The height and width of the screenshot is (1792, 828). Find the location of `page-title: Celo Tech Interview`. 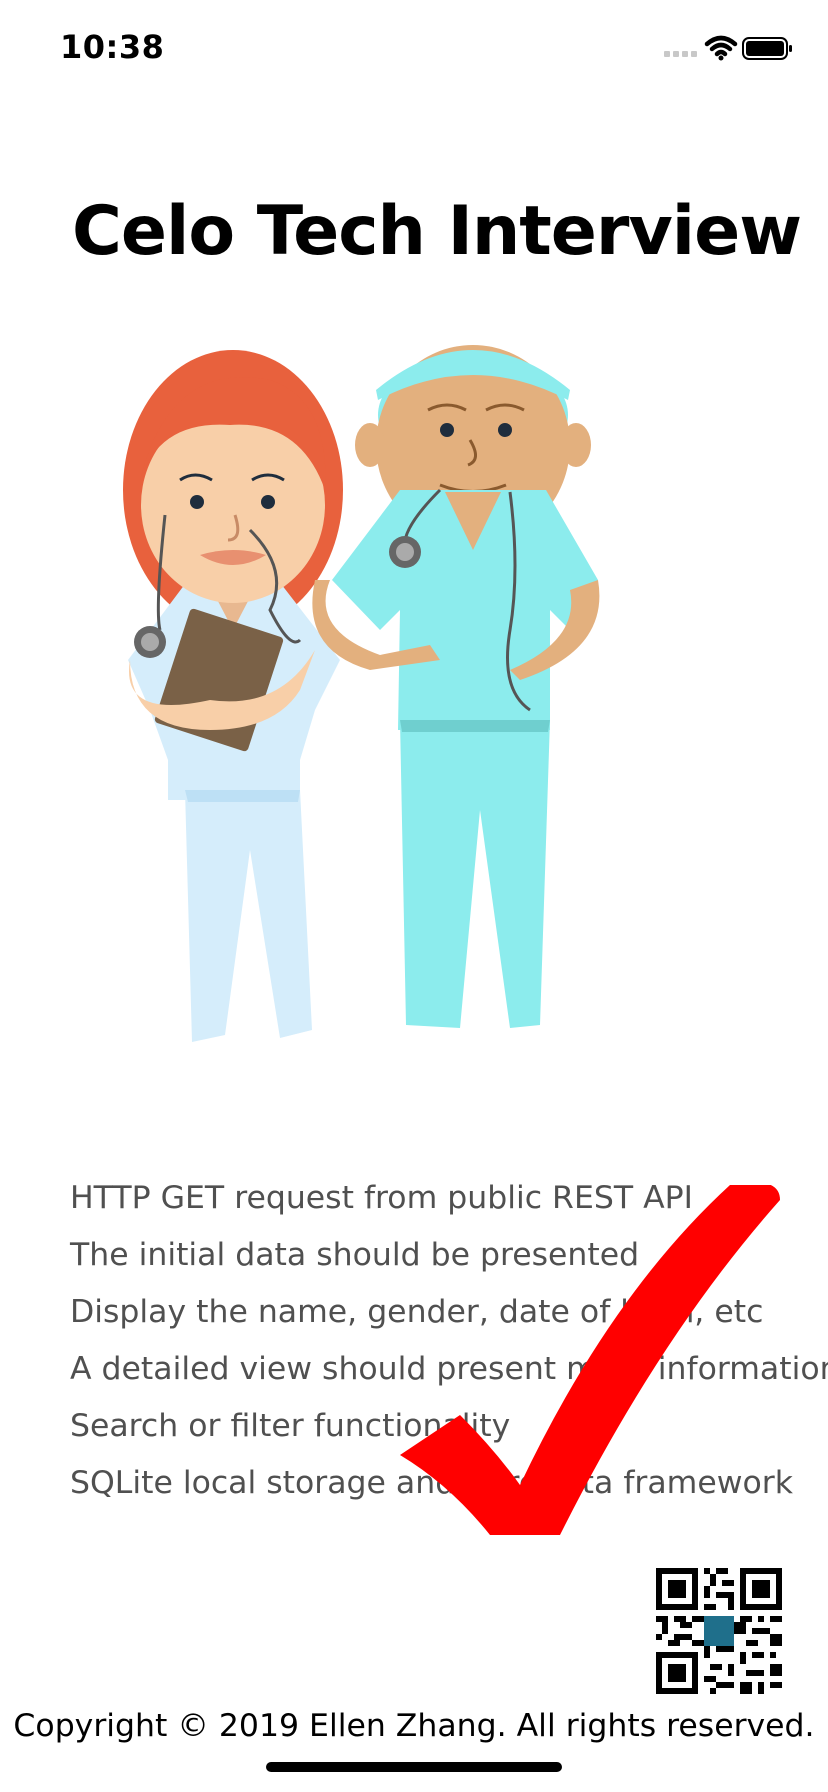

page-title: Celo Tech Interview is located at coordinates (437, 231).